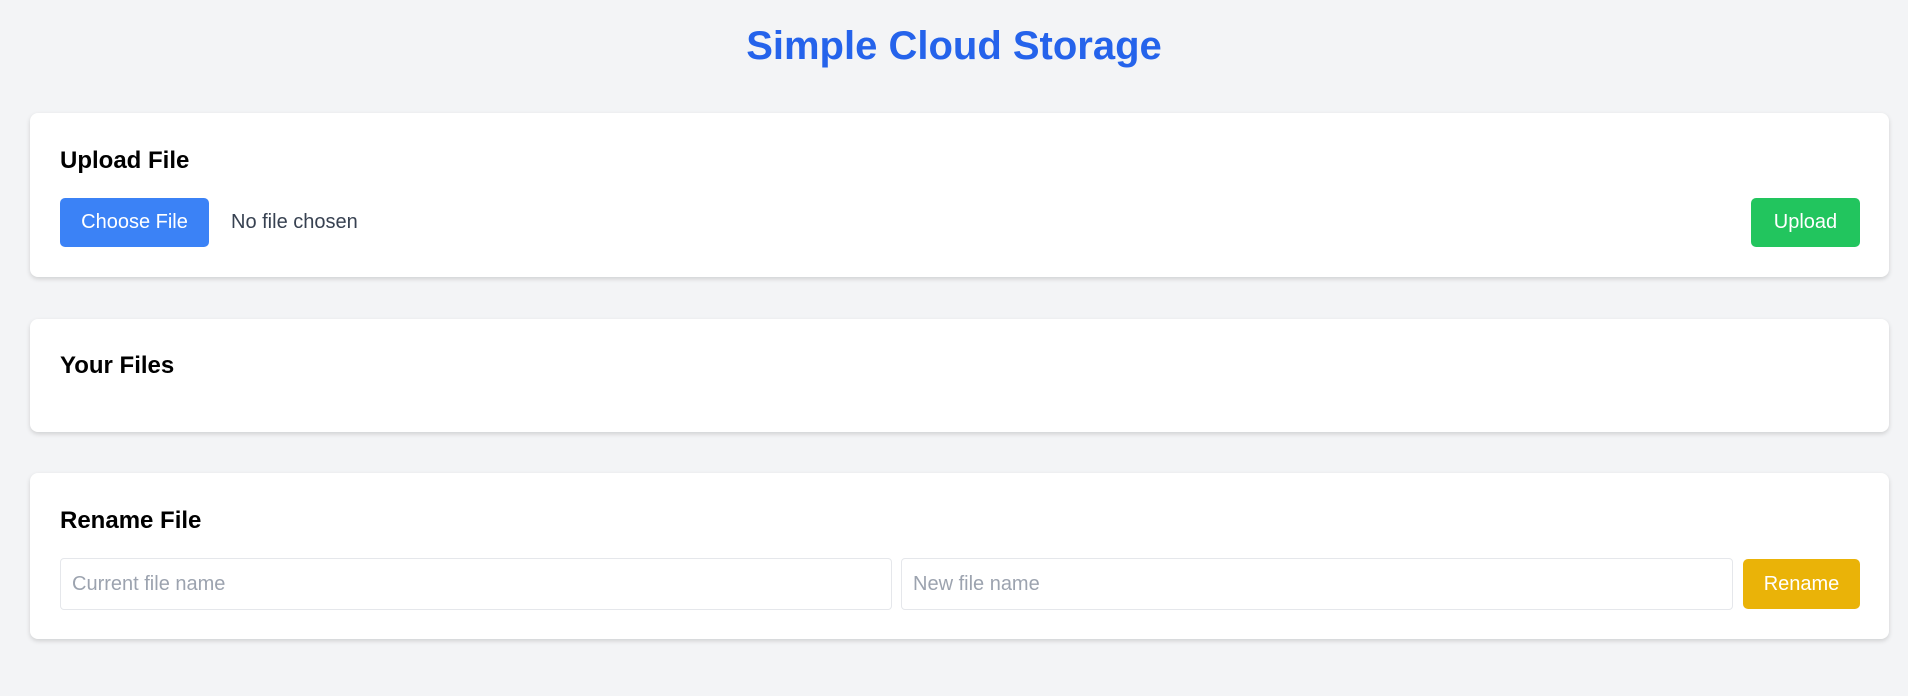  Describe the element at coordinates (1805, 222) in the screenshot. I see `upload-button: Upload` at that location.